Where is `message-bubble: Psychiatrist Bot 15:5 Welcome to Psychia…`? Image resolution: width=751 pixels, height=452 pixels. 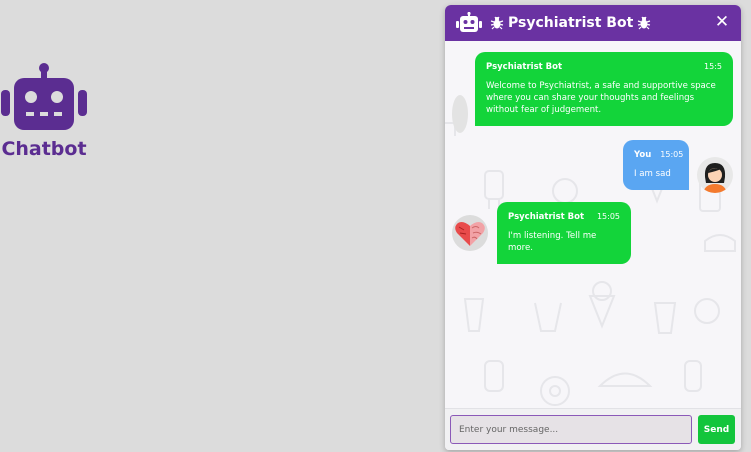
message-bubble: Psychiatrist Bot 15:5 Welcome to Psychia… is located at coordinates (604, 89).